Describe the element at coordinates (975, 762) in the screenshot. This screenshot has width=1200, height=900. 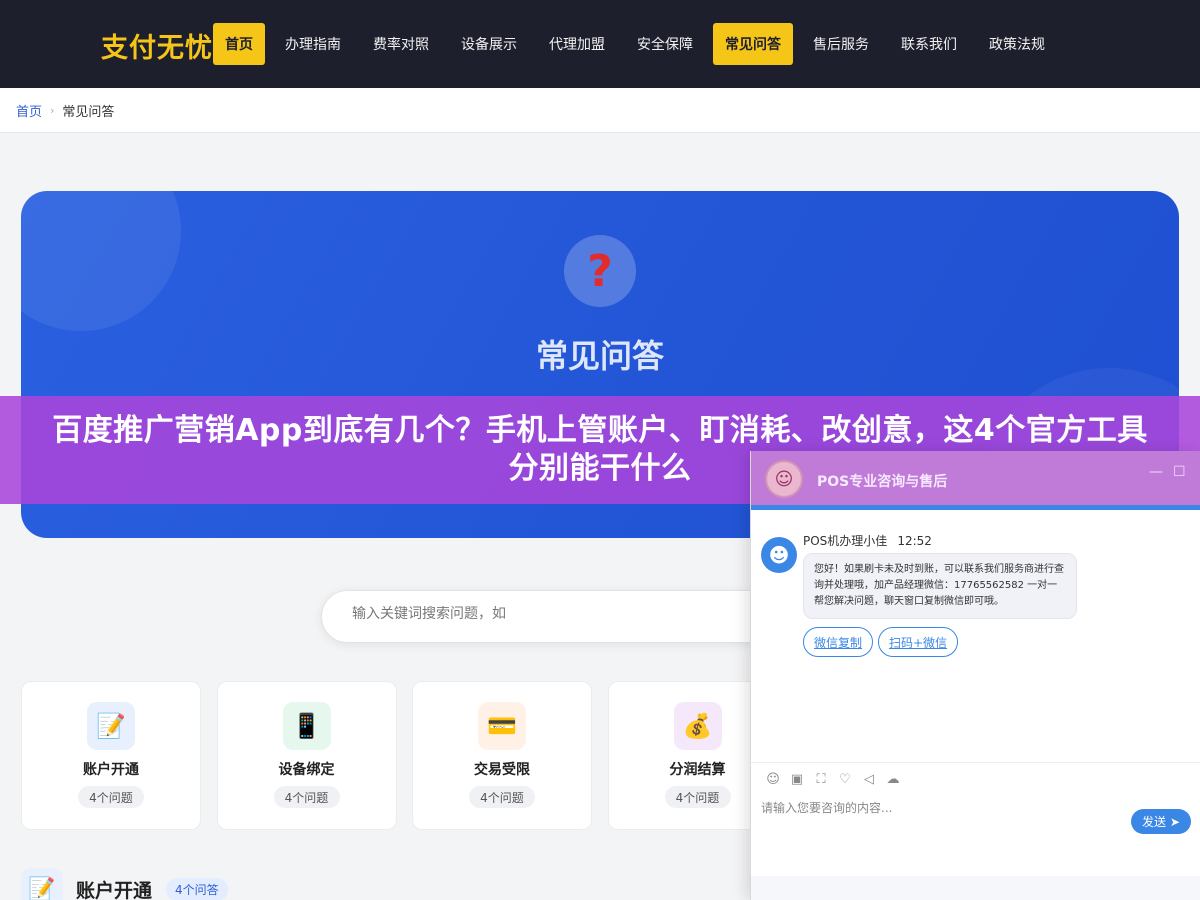
I see `divider` at that location.